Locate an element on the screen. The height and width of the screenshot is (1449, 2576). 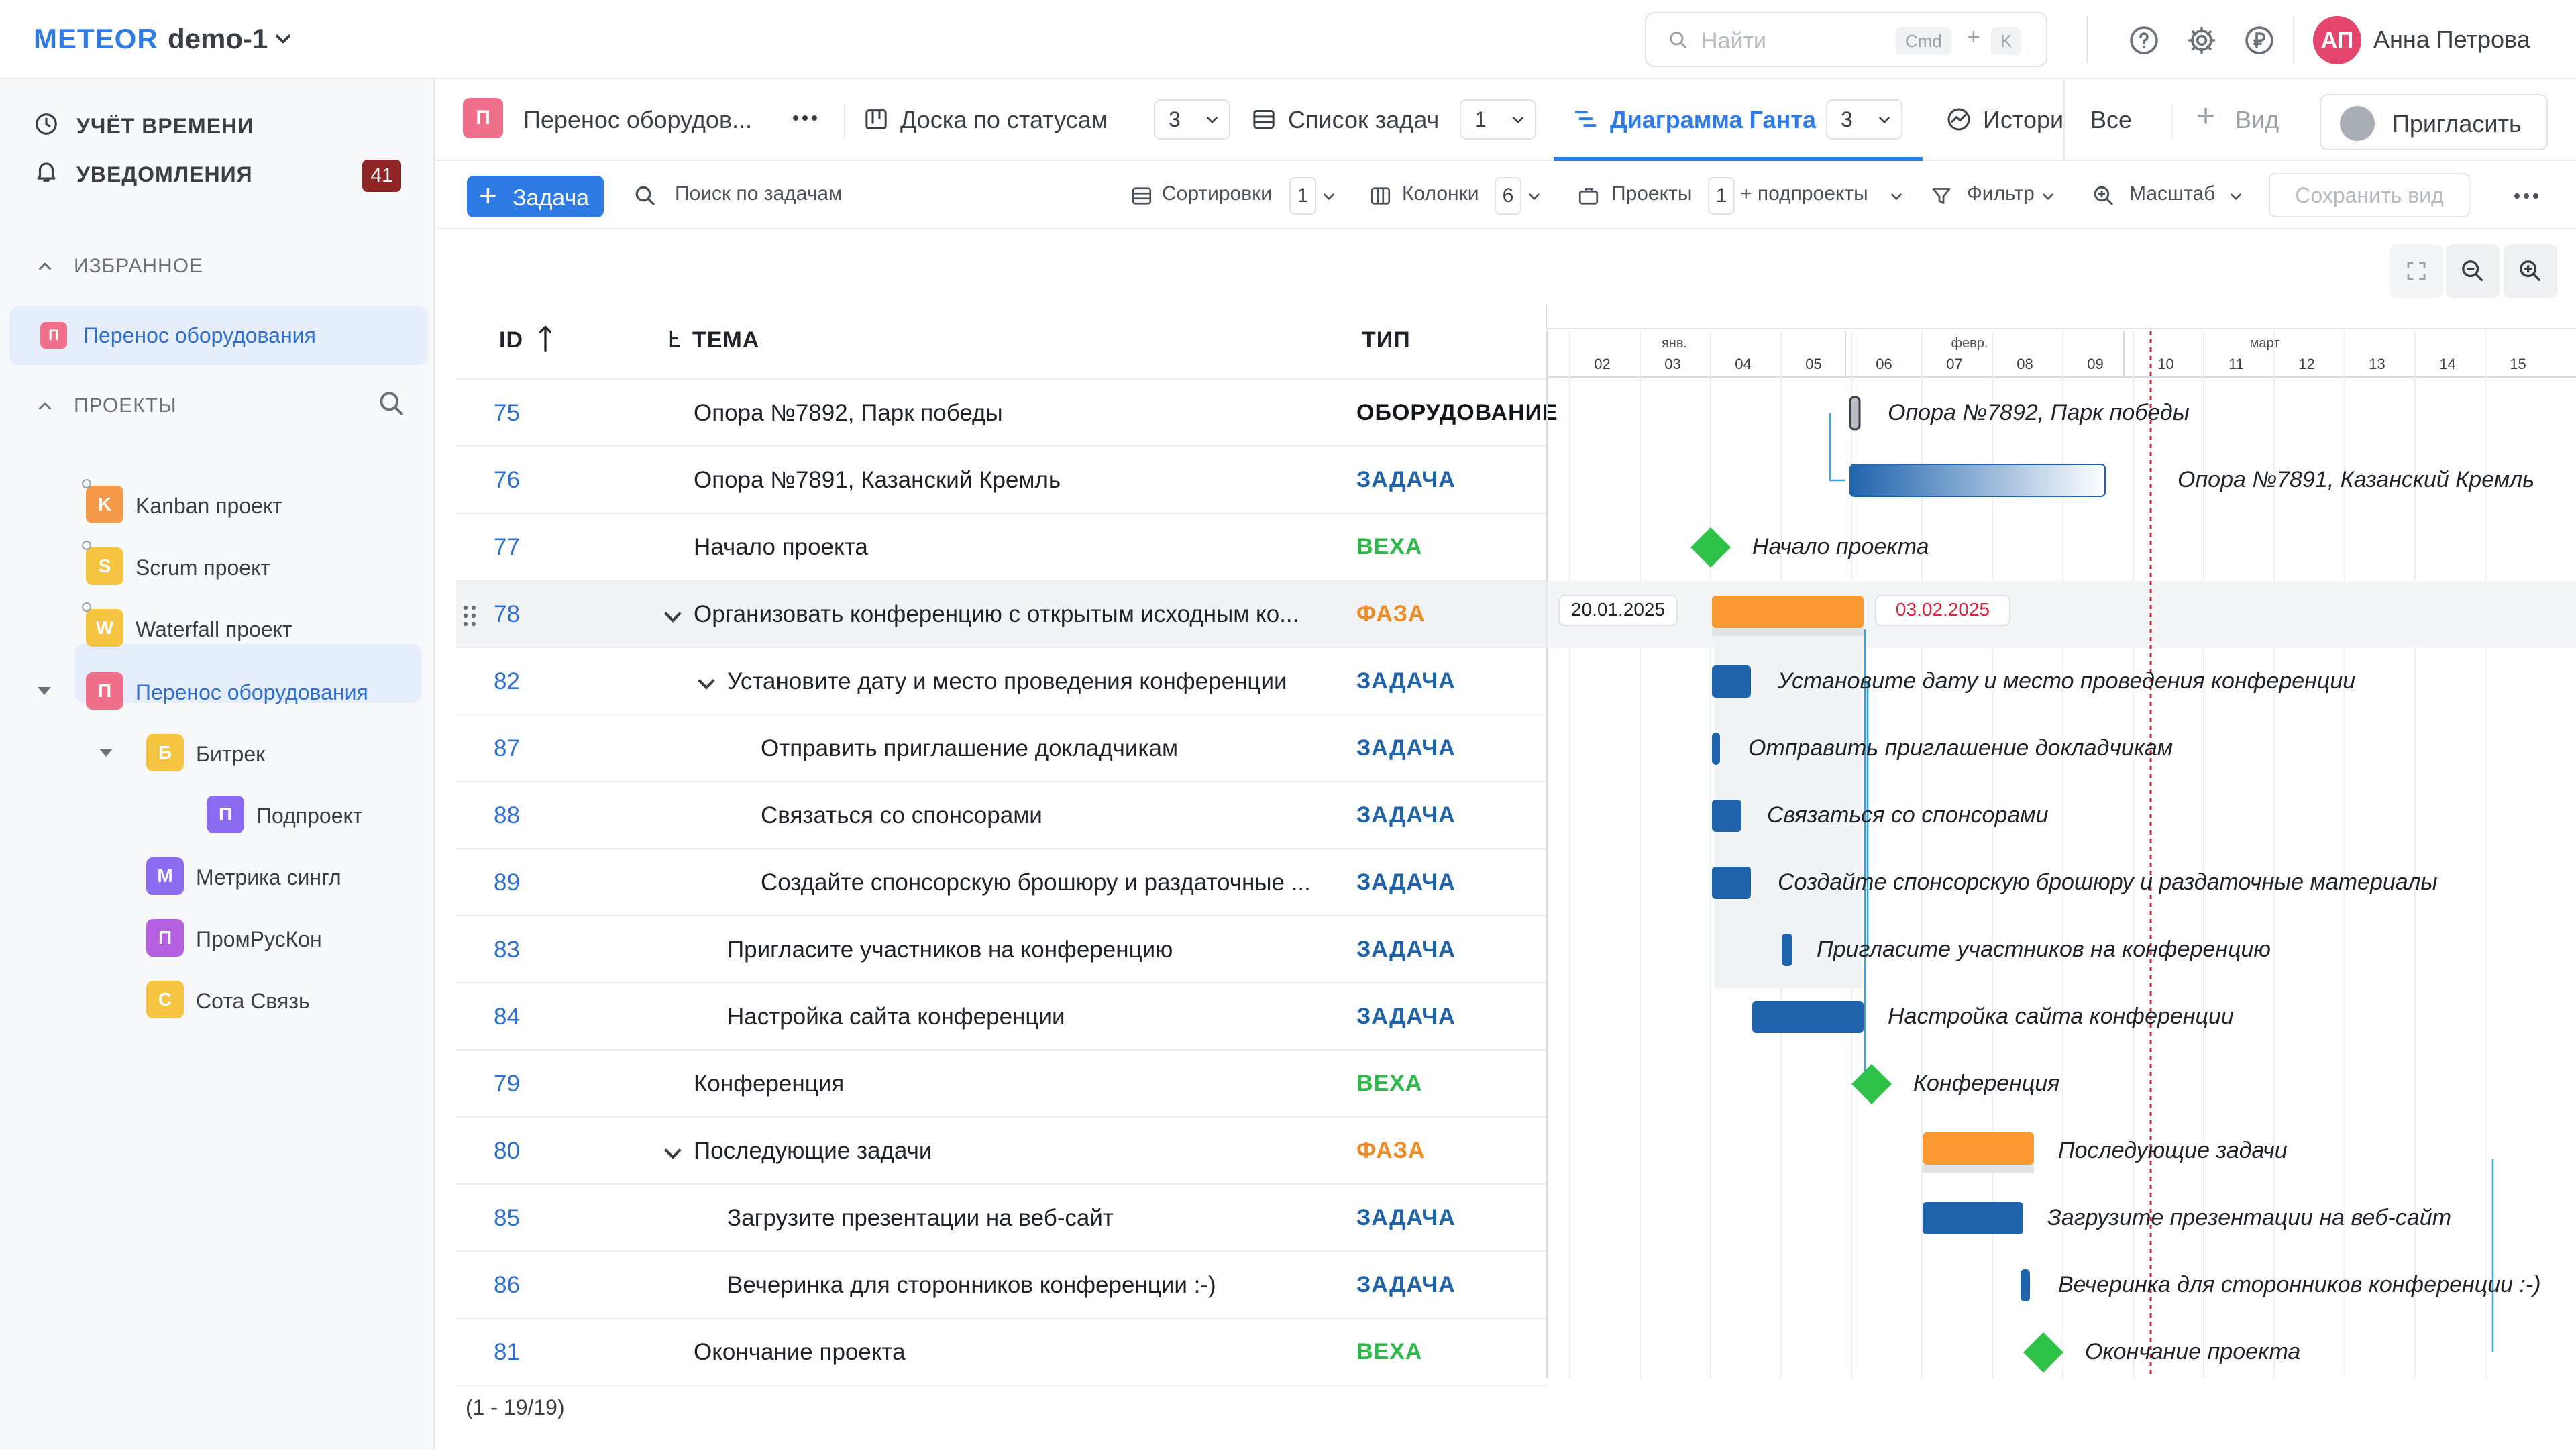
task-id-link: 88 is located at coordinates (507, 815).